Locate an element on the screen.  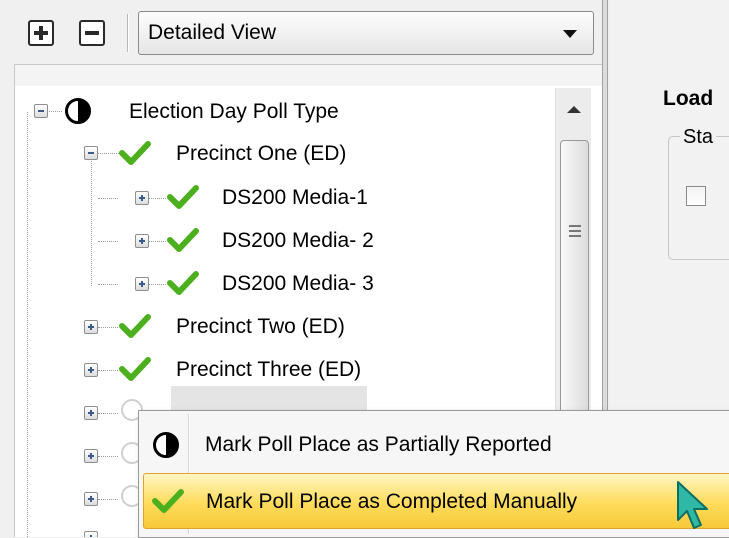
tree-toolbar: Detailed View is located at coordinates (303, 32).